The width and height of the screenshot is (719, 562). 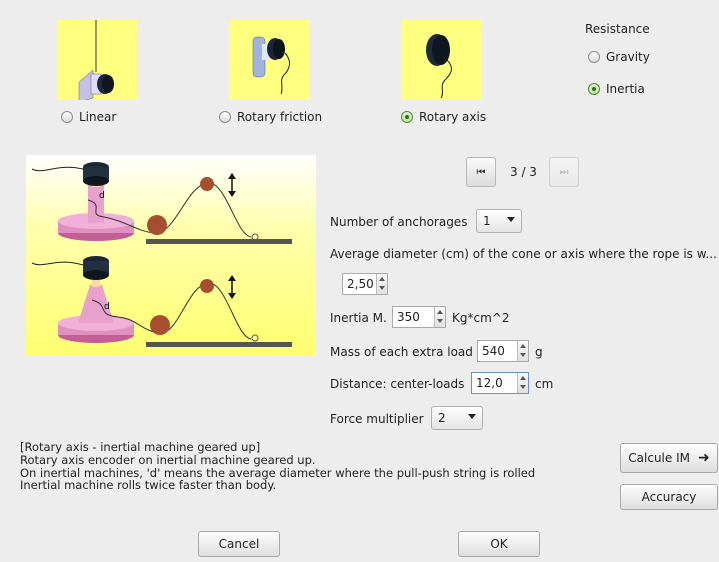 What do you see at coordinates (487, 221) in the screenshot?
I see `anchorages-value: 1` at bounding box center [487, 221].